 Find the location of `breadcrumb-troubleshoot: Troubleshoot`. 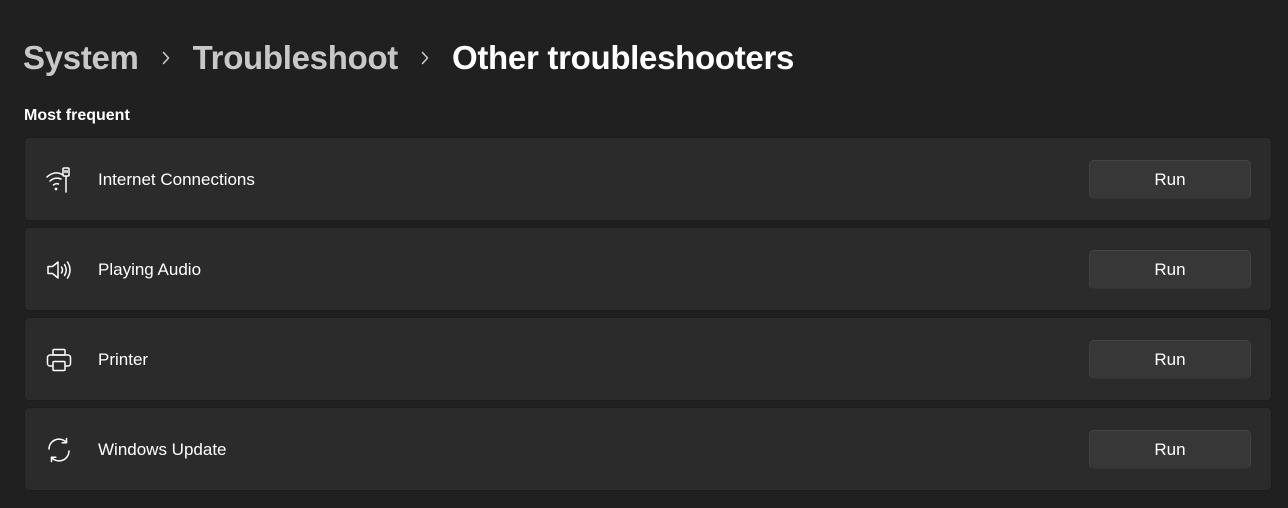

breadcrumb-troubleshoot: Troubleshoot is located at coordinates (296, 58).